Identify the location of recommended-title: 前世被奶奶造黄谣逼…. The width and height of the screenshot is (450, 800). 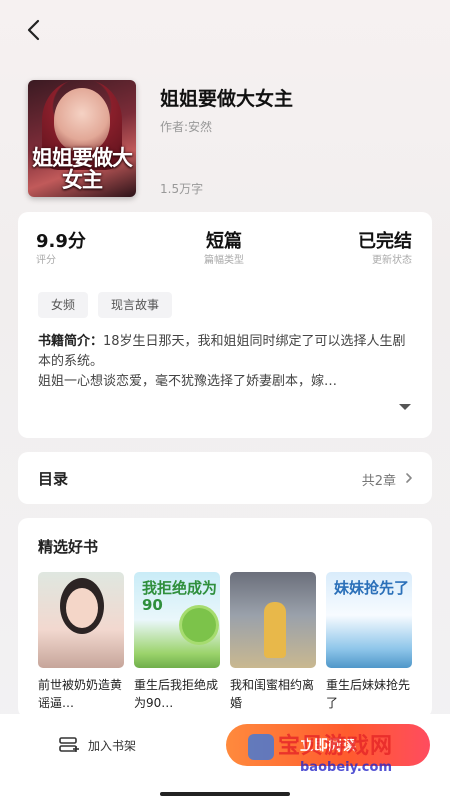
(80, 694).